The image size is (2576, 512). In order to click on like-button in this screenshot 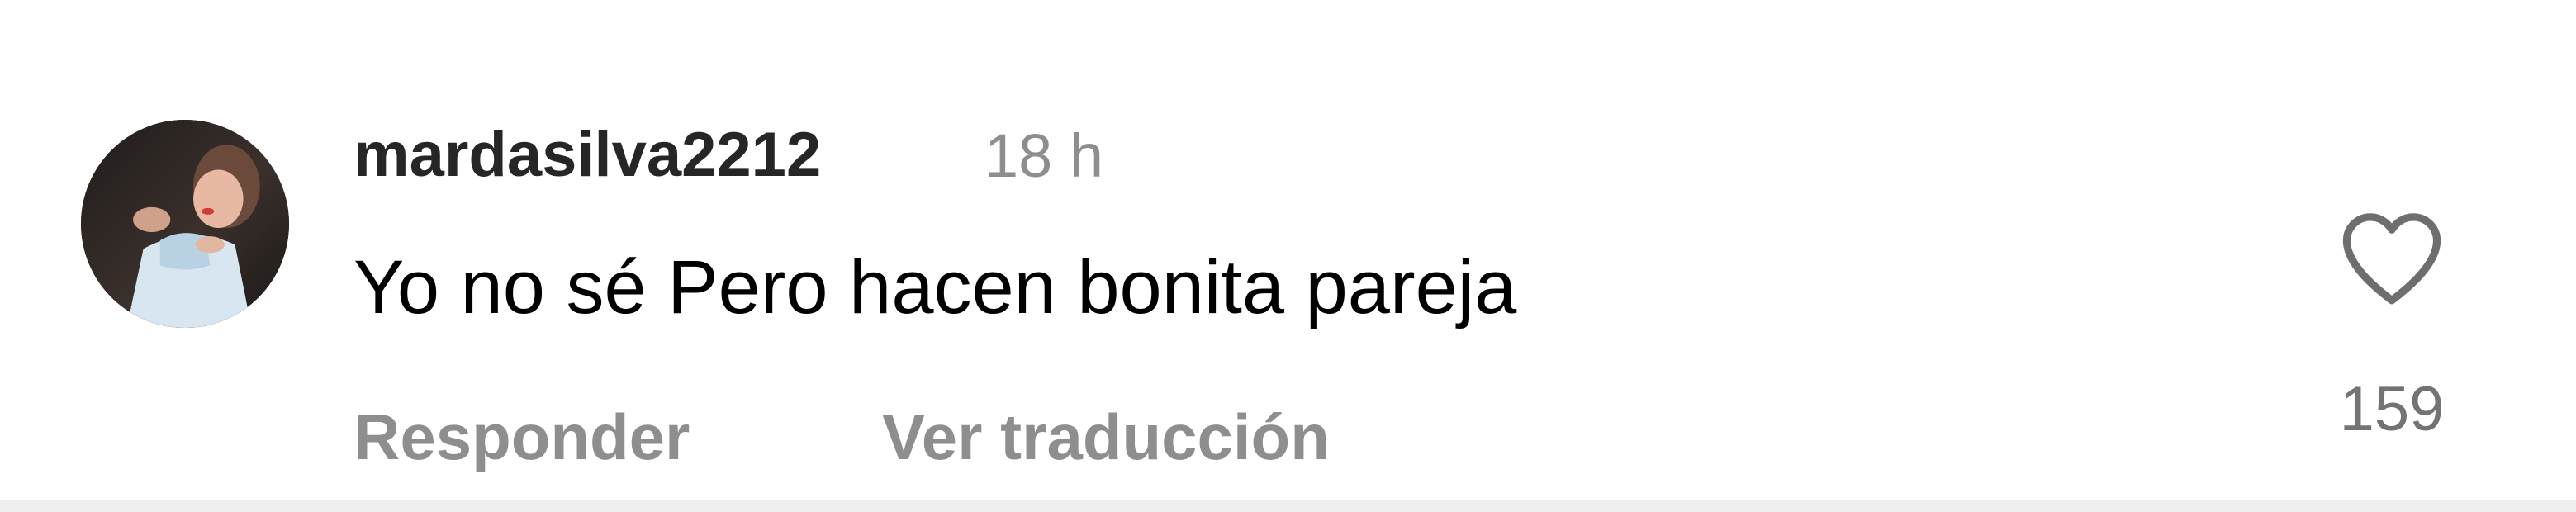, I will do `click(2392, 257)`.